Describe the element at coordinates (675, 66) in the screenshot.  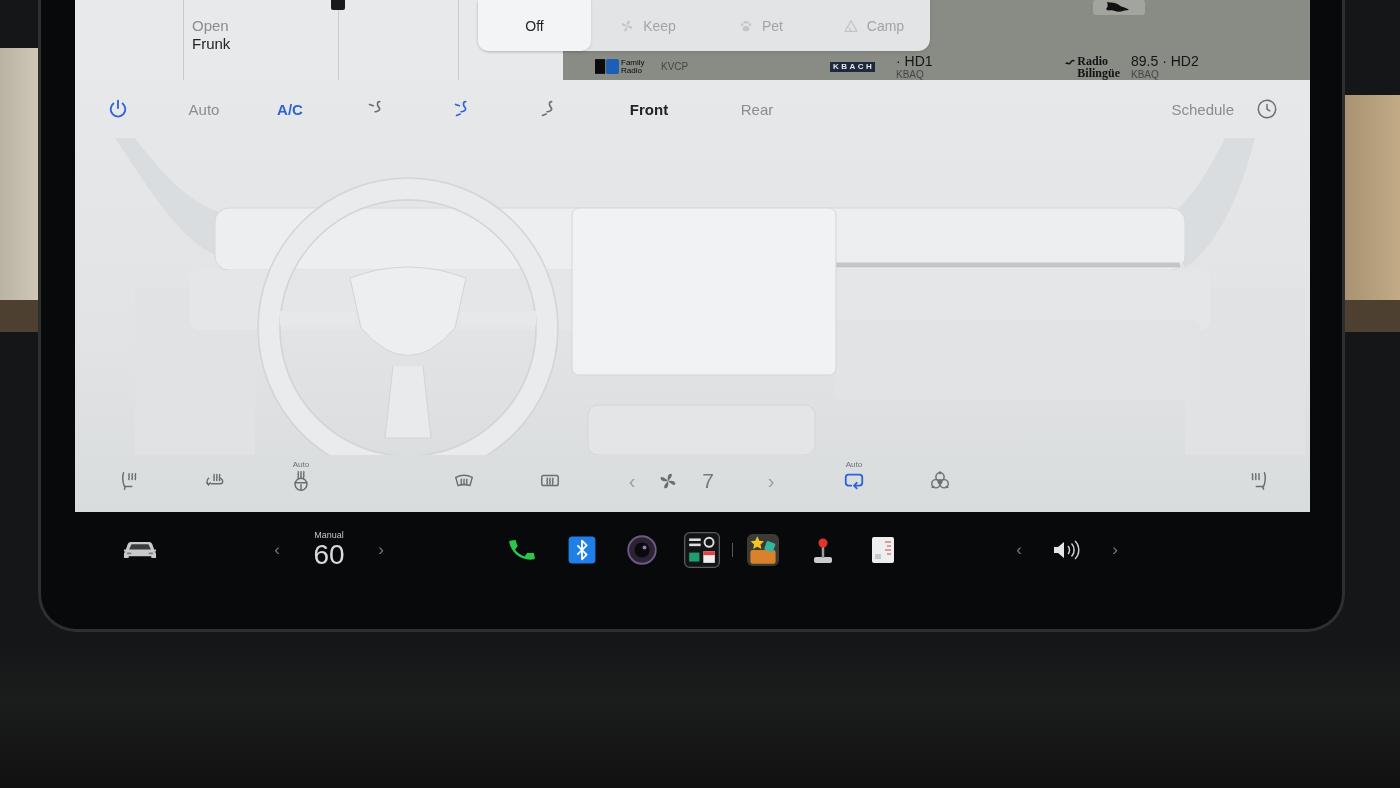
I see `station-call-sign: KVCP` at that location.